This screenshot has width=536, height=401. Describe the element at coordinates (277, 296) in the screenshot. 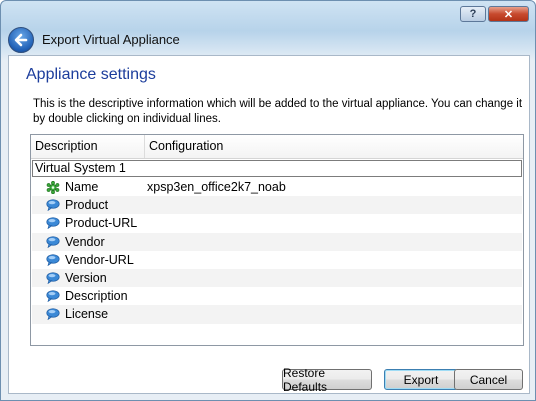

I see `table-row: Description` at that location.